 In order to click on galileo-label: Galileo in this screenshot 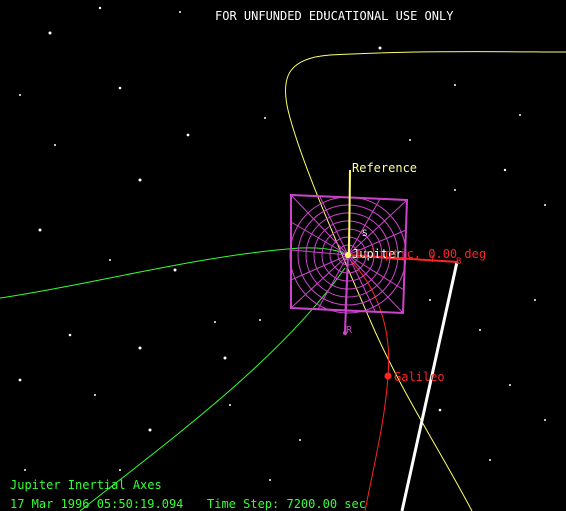, I will do `click(419, 377)`.